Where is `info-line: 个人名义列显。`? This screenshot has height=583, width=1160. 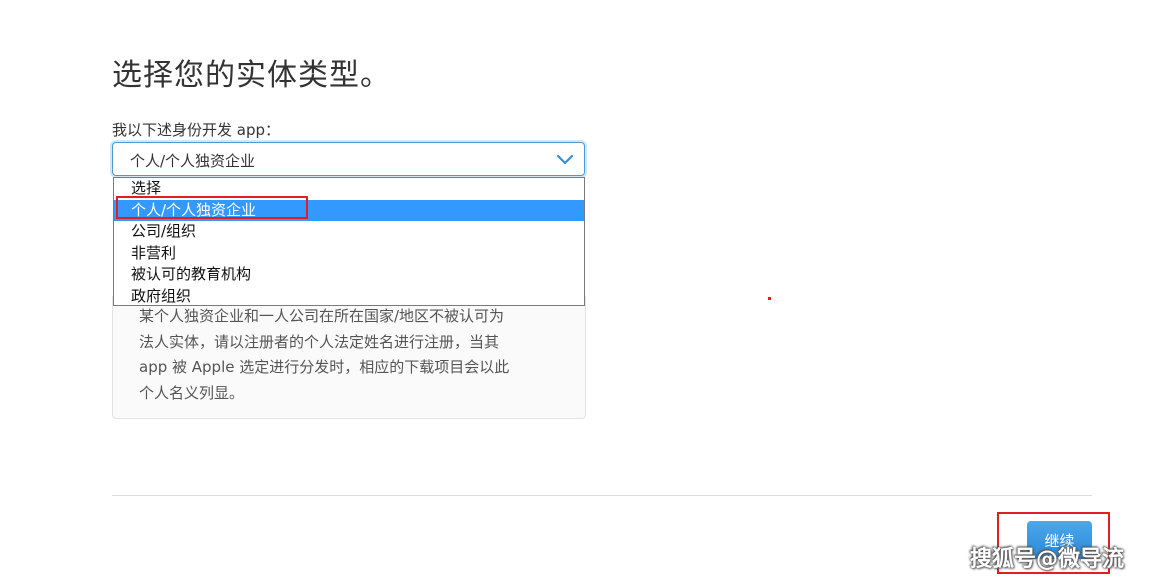
info-line: 个人名义列显。 is located at coordinates (192, 392).